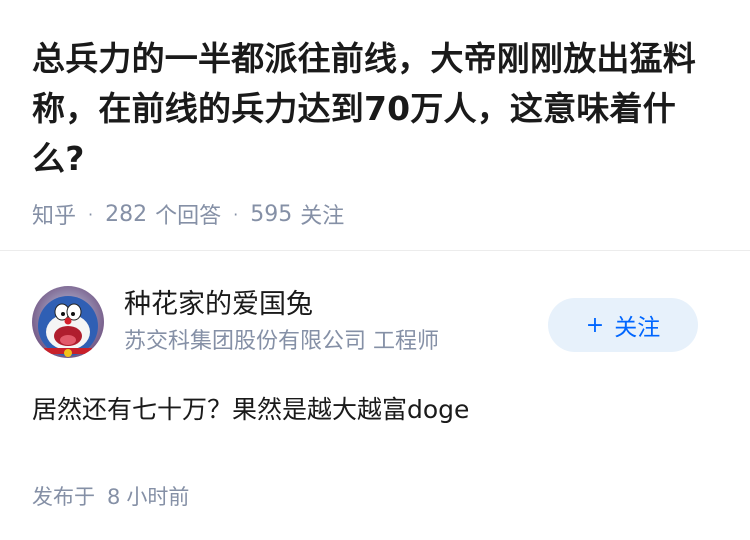 This screenshot has width=750, height=540. What do you see at coordinates (637, 328) in the screenshot?
I see `follow-label: 关注` at bounding box center [637, 328].